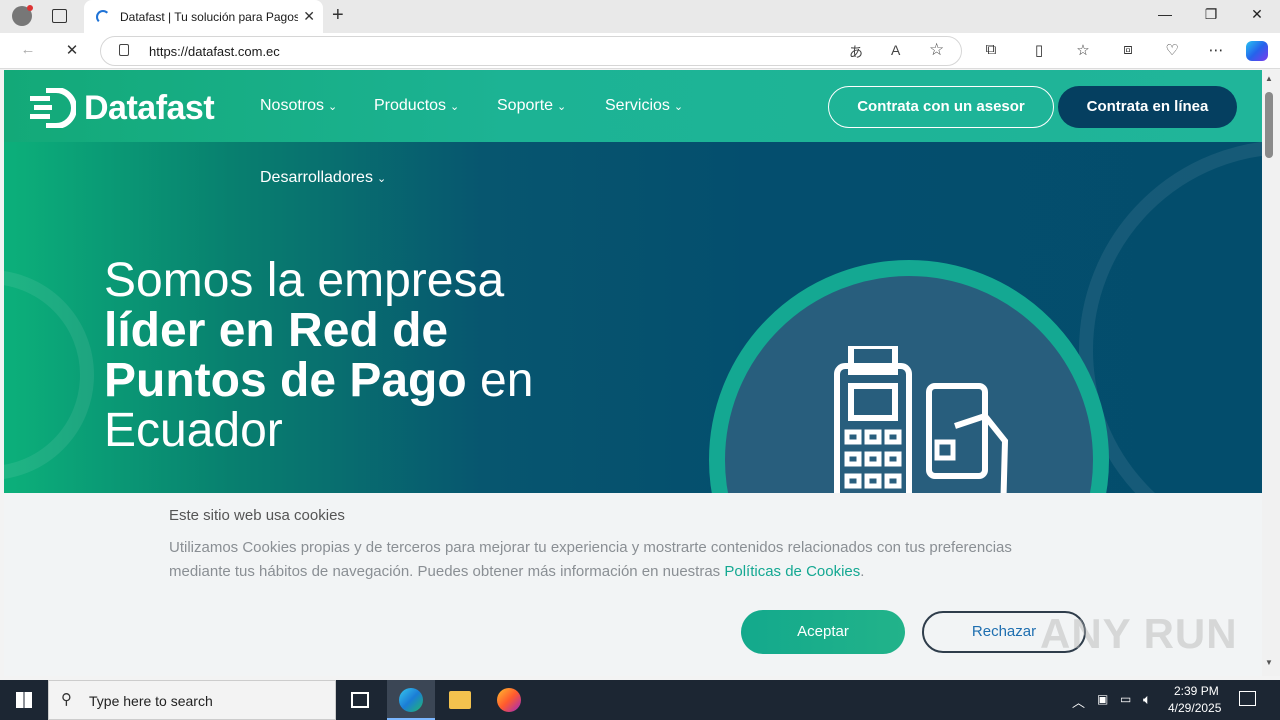  I want to click on firefox-icon, so click(509, 700).